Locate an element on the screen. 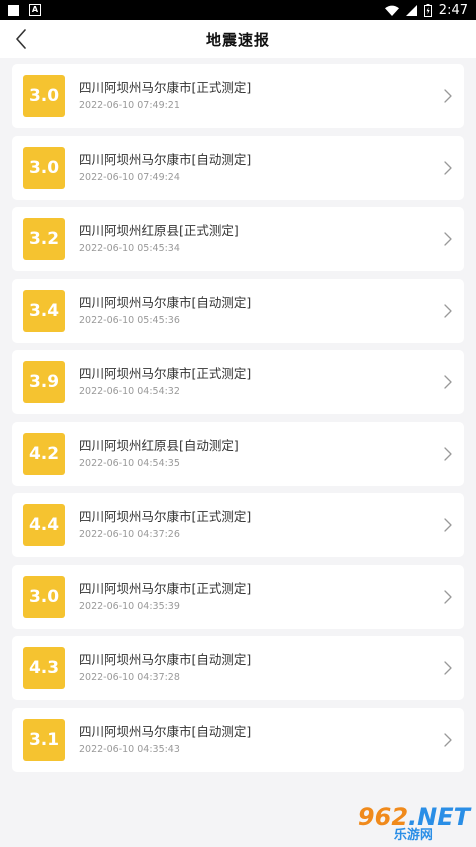 The image size is (476, 847). quake-list-item: 3.1 四川阿坝州马尔康市[自动测定] 2022-06-10 04:35:43 is located at coordinates (238, 739).